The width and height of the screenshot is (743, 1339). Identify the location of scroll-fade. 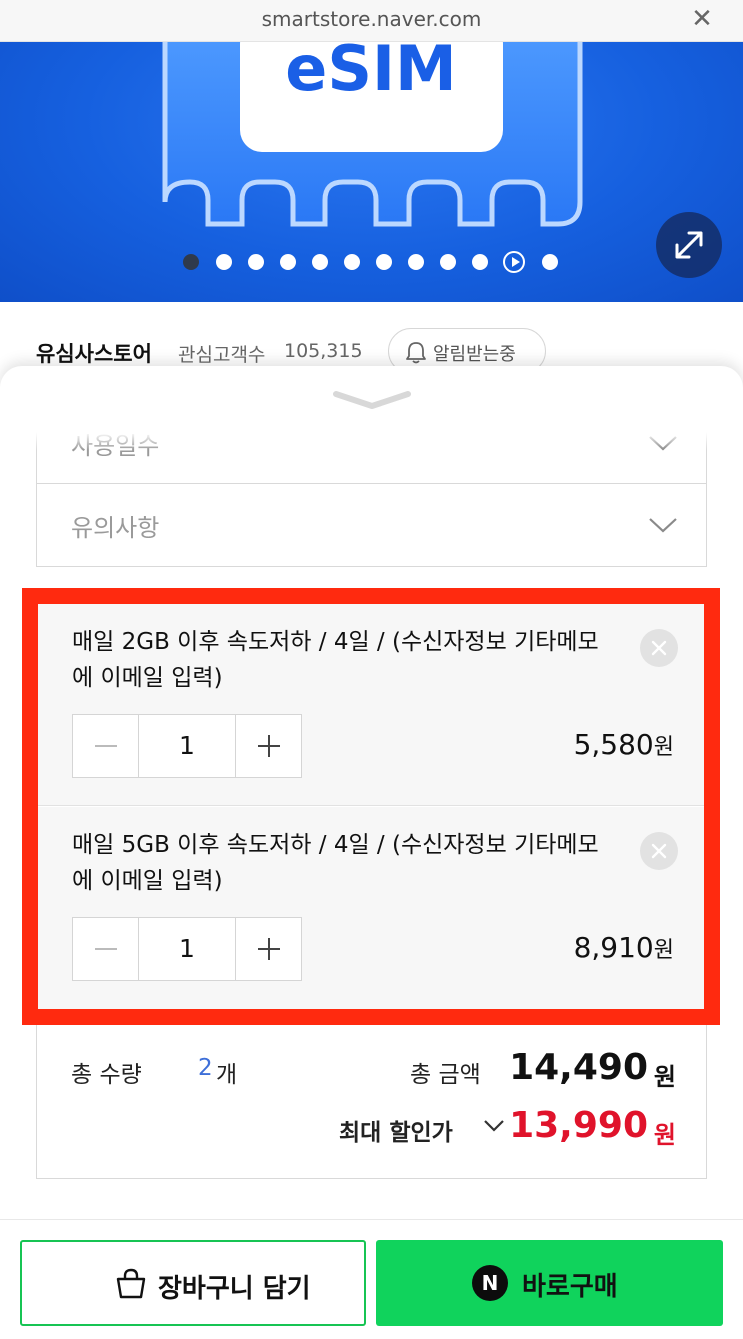
(371, 441).